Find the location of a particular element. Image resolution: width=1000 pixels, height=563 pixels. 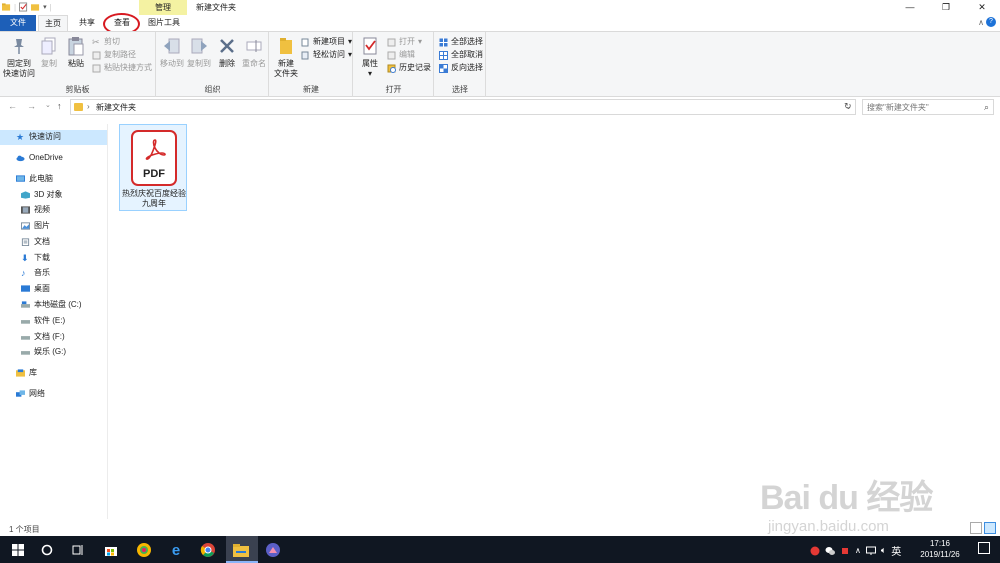

back-arrow-icon: ← is located at coordinates (12, 106).